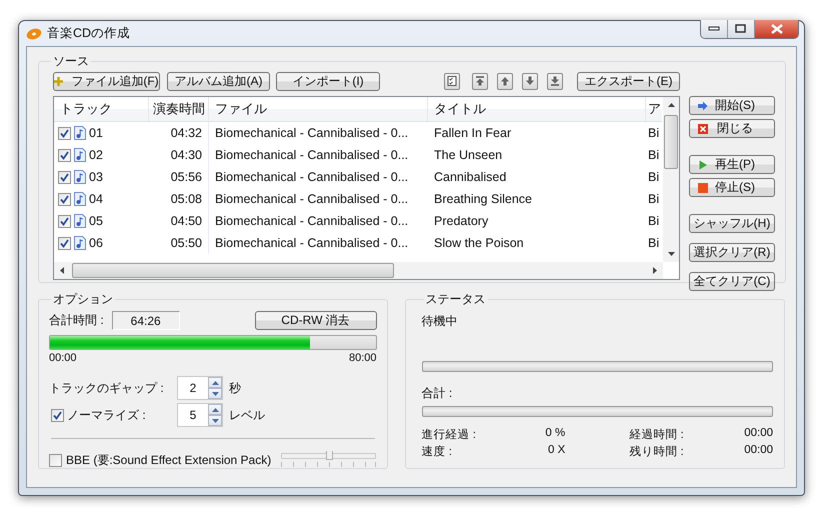 The height and width of the screenshot is (520, 829). What do you see at coordinates (732, 187) in the screenshot?
I see `action-button: 停止(S)` at bounding box center [732, 187].